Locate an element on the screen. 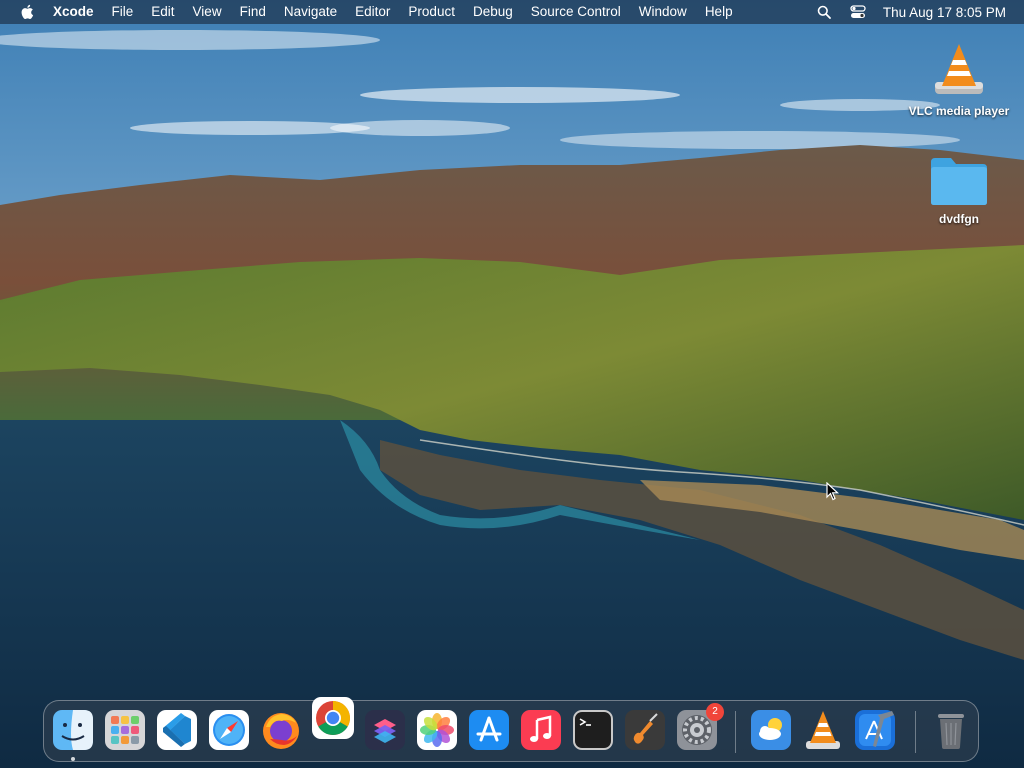 This screenshot has height=768, width=1024. weather-icon is located at coordinates (771, 730).